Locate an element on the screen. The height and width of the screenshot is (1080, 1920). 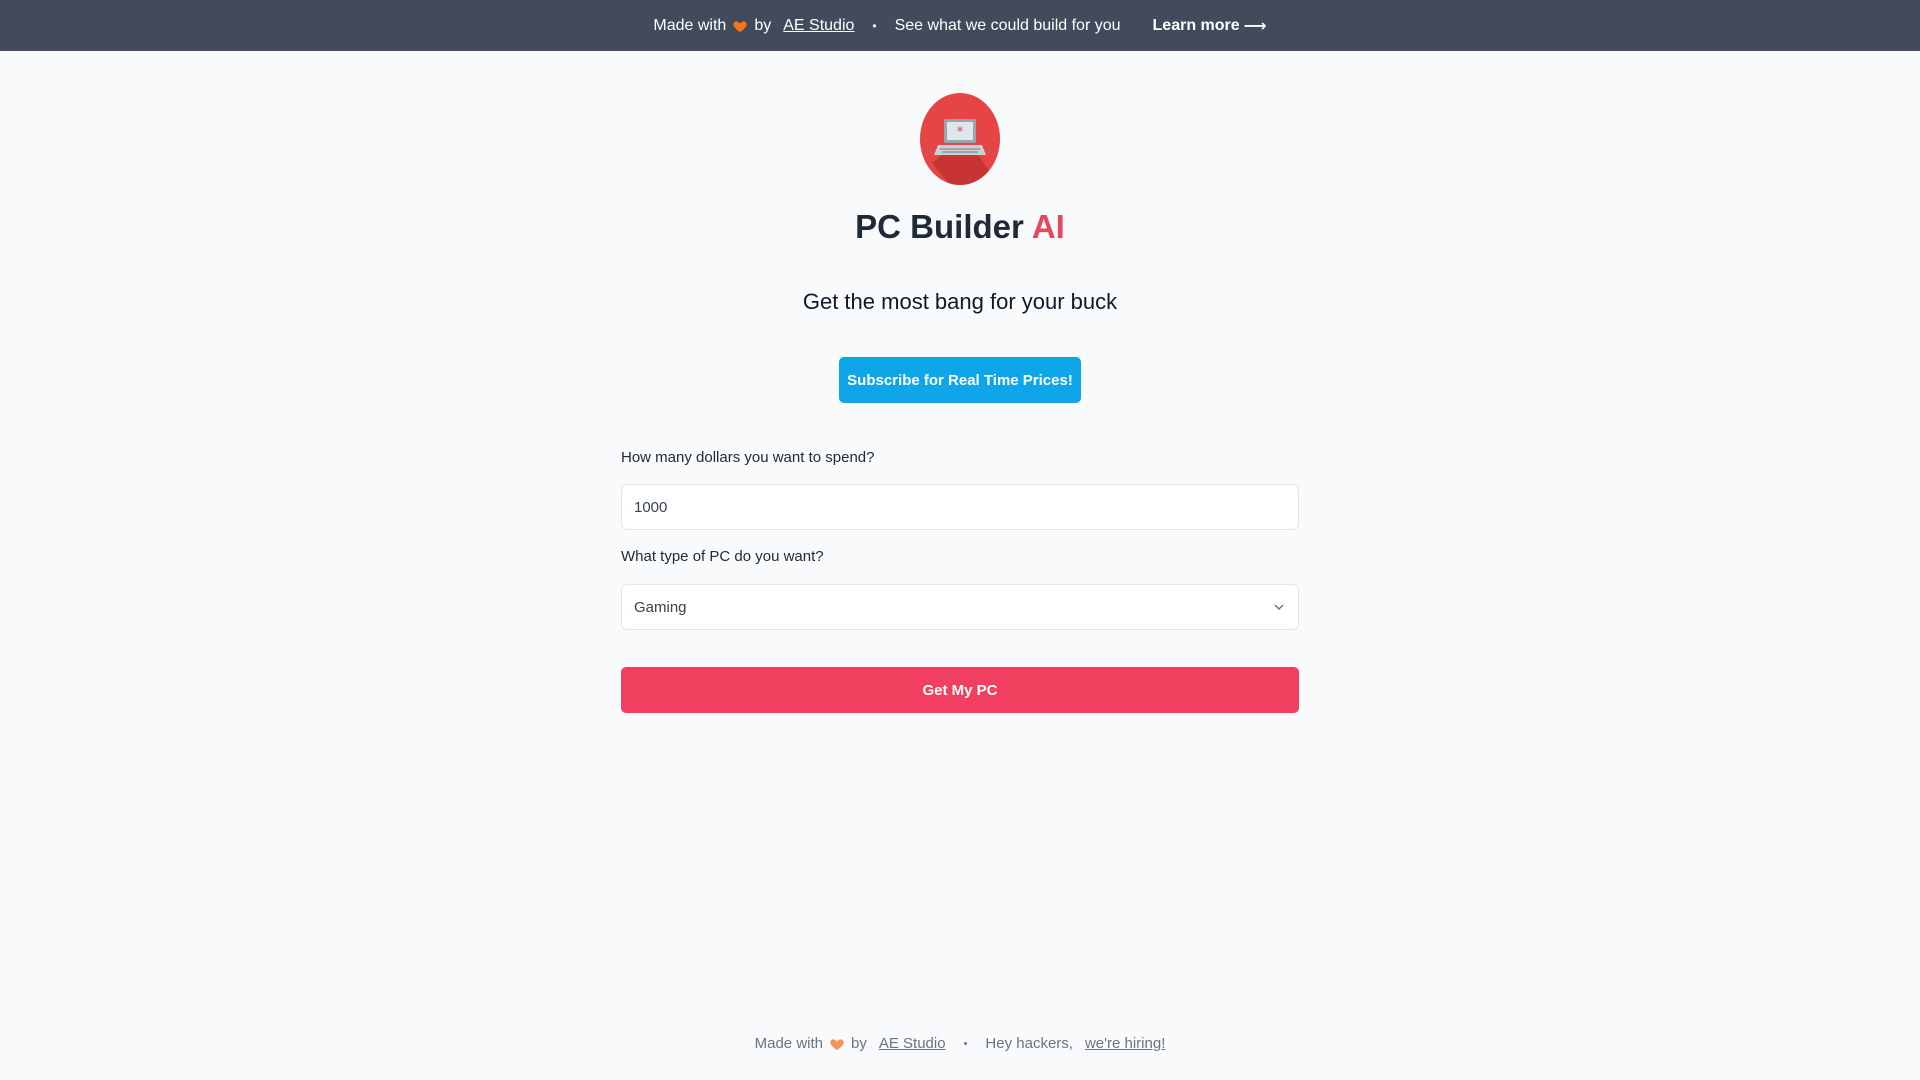
chevron-down-icon is located at coordinates (1279, 607).